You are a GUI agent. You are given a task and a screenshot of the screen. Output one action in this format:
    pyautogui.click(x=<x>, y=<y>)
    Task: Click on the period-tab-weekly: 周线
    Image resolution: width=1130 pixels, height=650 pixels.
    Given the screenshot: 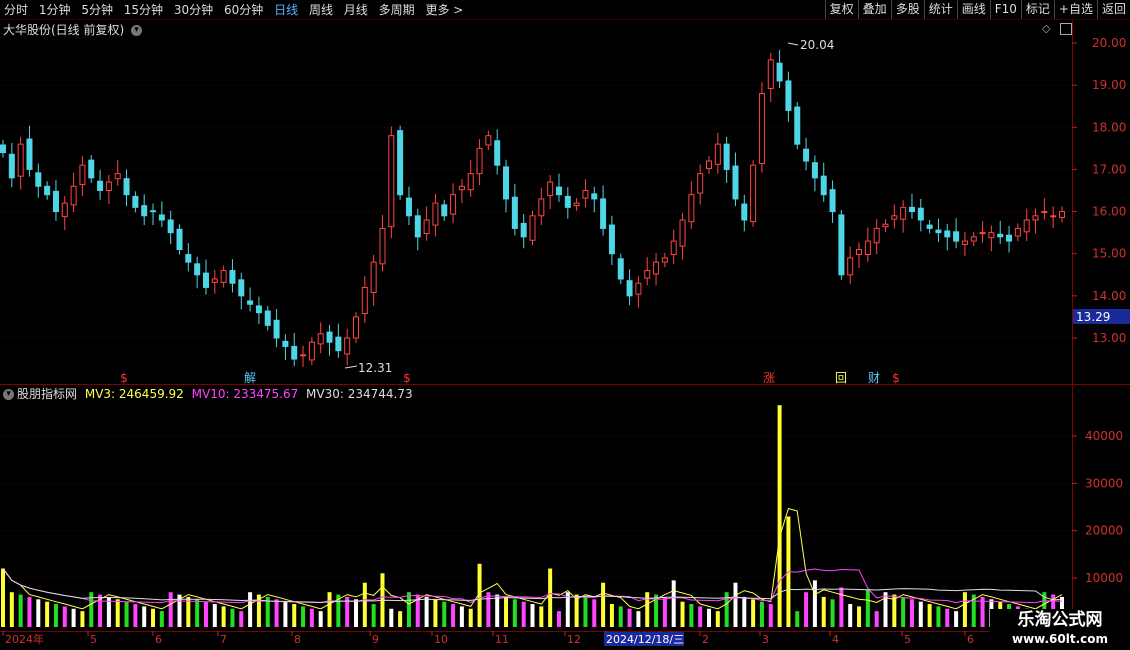 What is the action you would take?
    pyautogui.click(x=321, y=10)
    